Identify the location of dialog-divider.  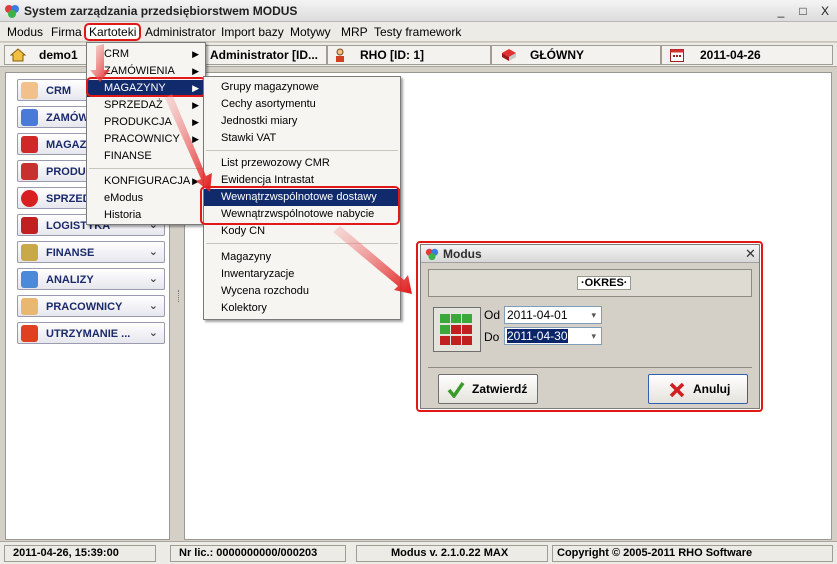
(590, 367).